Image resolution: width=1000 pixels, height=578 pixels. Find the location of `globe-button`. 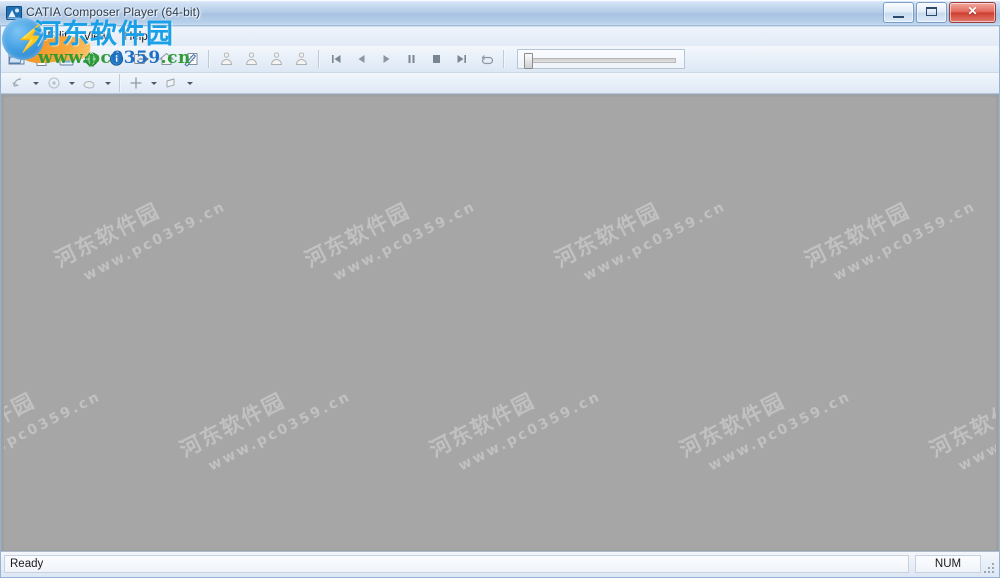

globe-button is located at coordinates (91, 59).